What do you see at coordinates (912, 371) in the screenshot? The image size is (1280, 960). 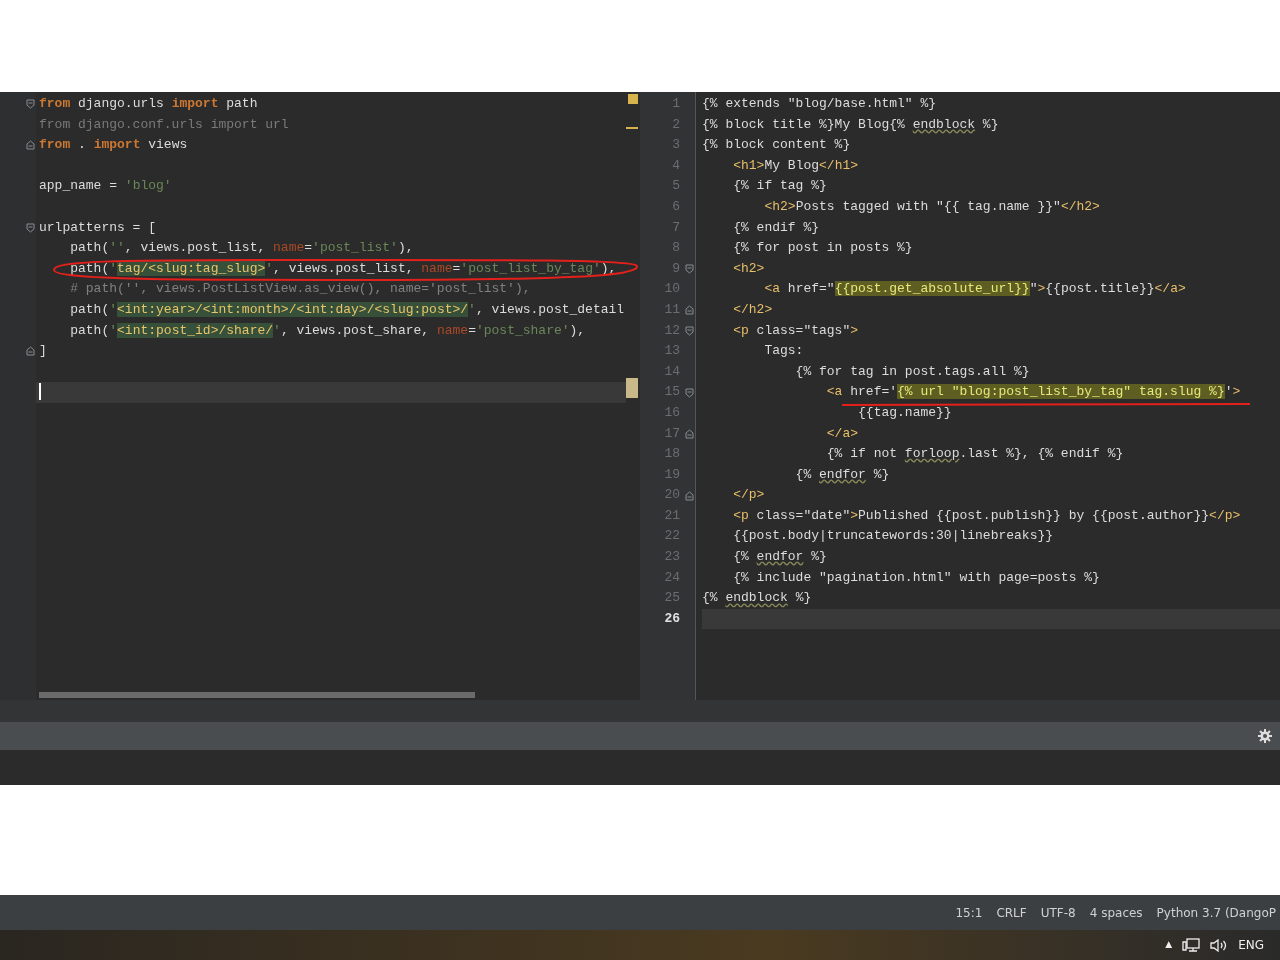 I see `code-line: {% for tag in post.tags.all %}` at bounding box center [912, 371].